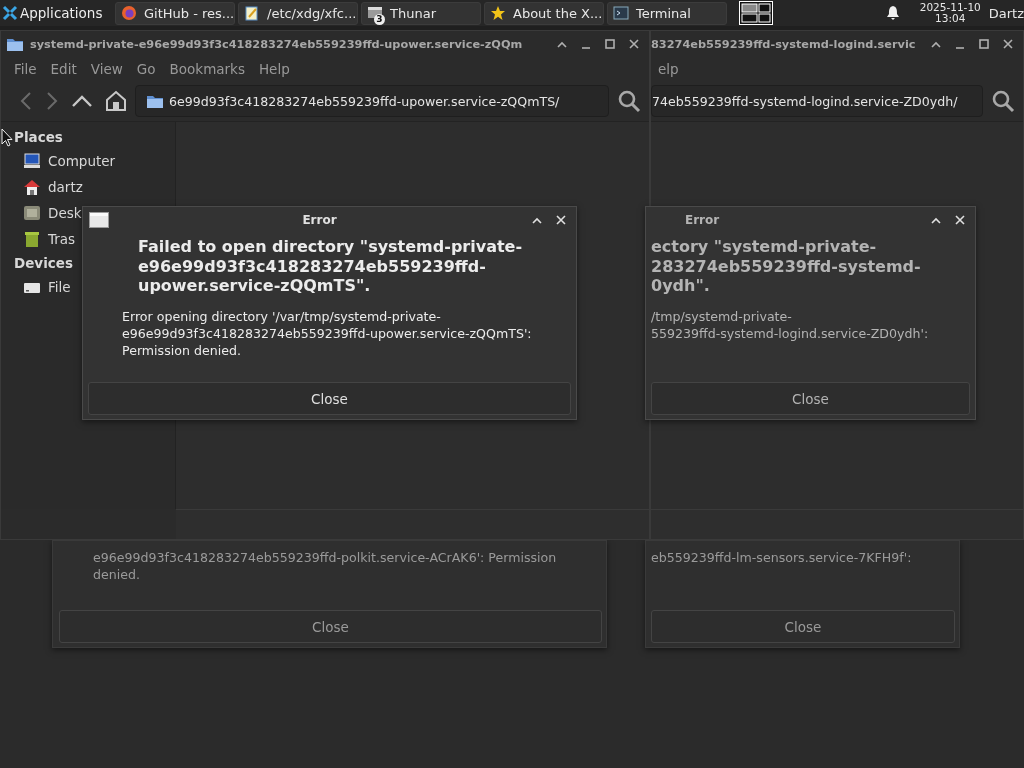  Describe the element at coordinates (10, 13) in the screenshot. I see `logo-icon` at that location.